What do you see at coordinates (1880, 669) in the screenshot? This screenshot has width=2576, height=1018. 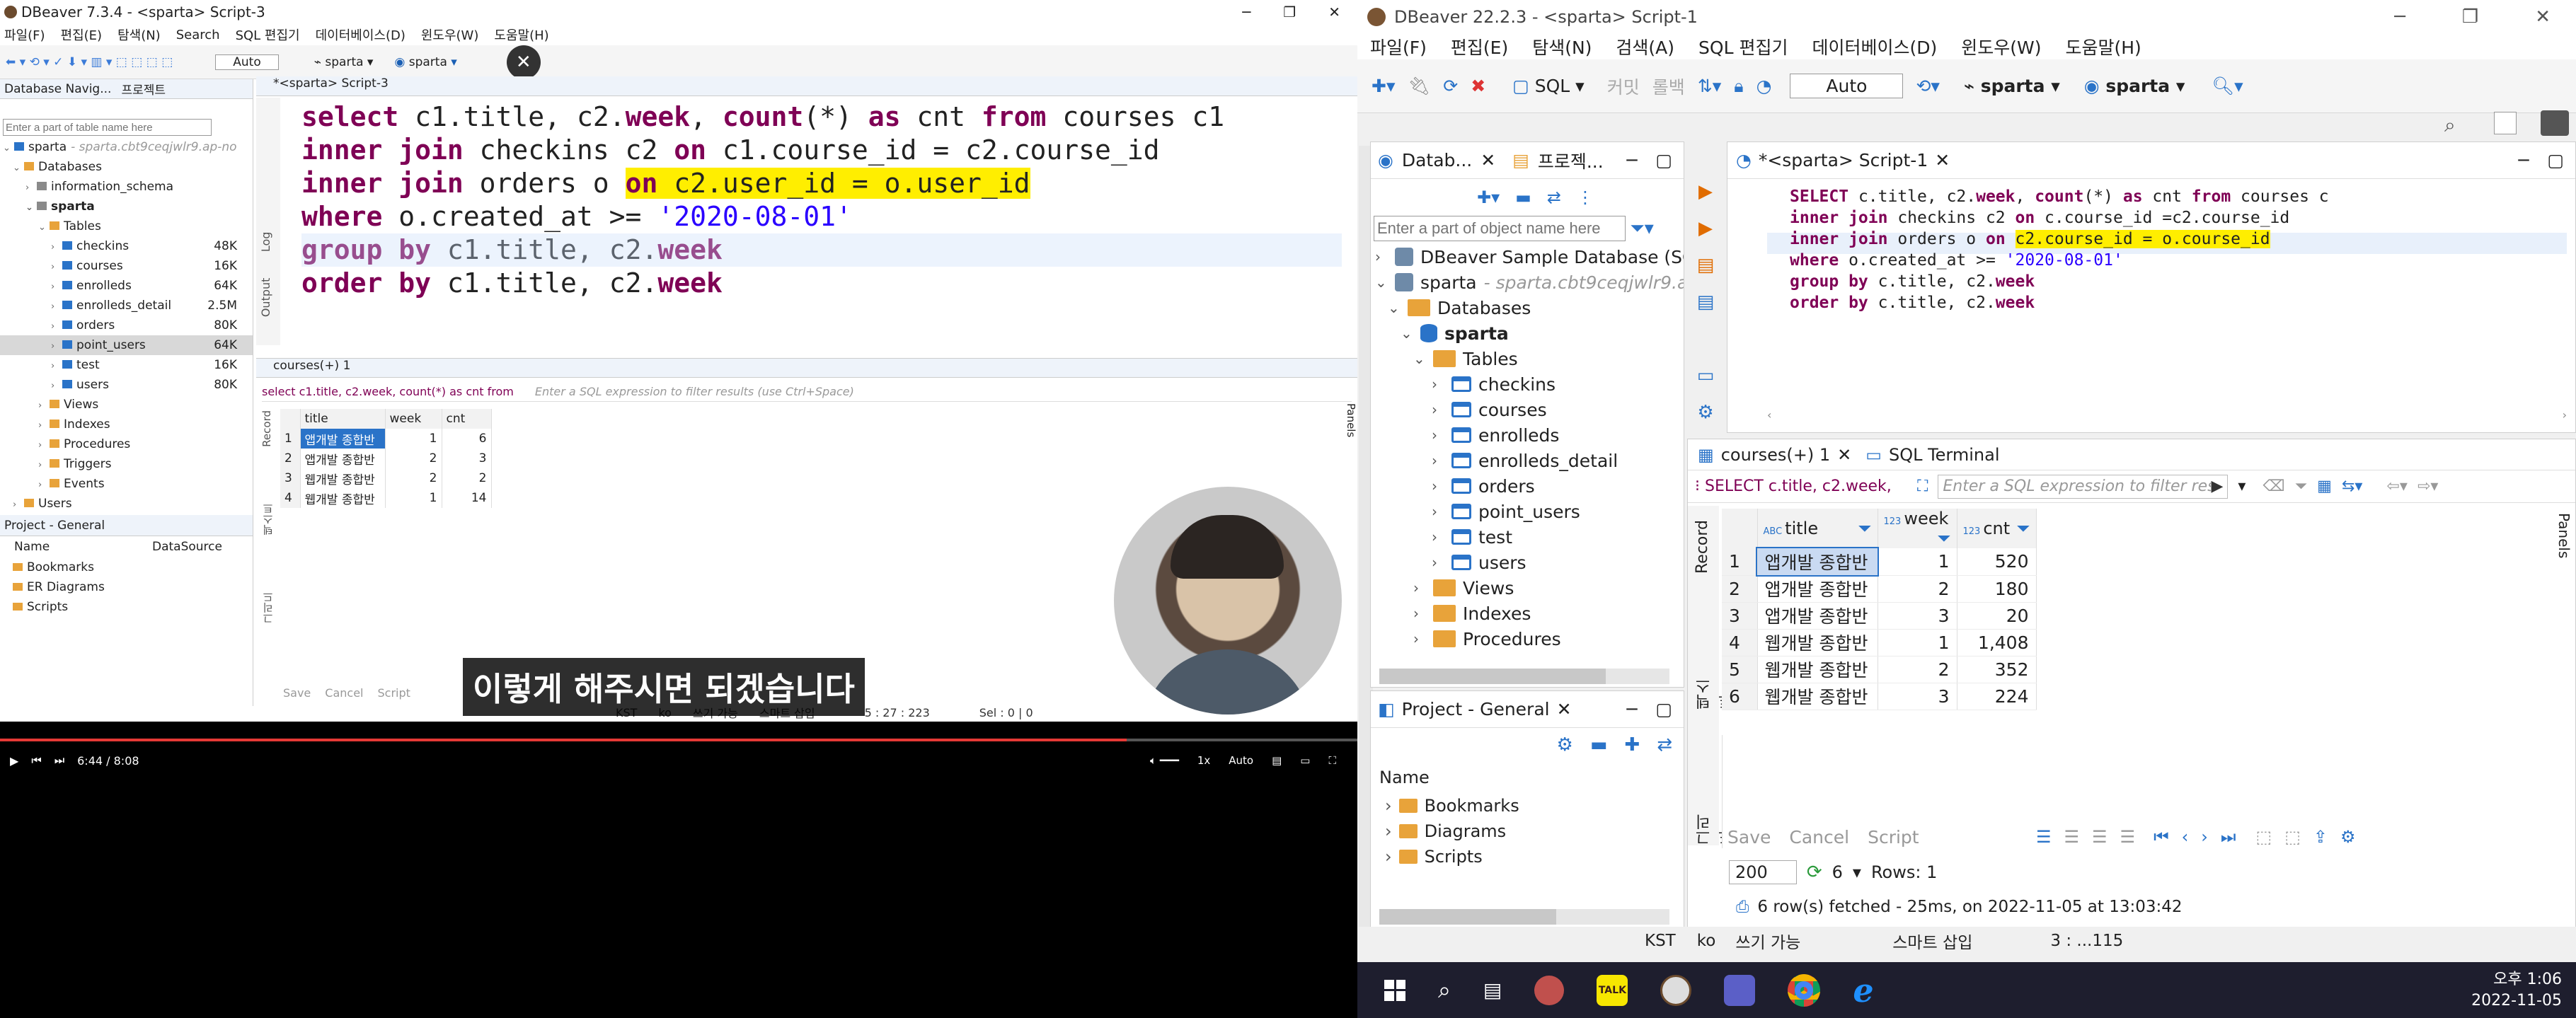 I see `table-row: 5 웹개발 종합반 2 352` at bounding box center [1880, 669].